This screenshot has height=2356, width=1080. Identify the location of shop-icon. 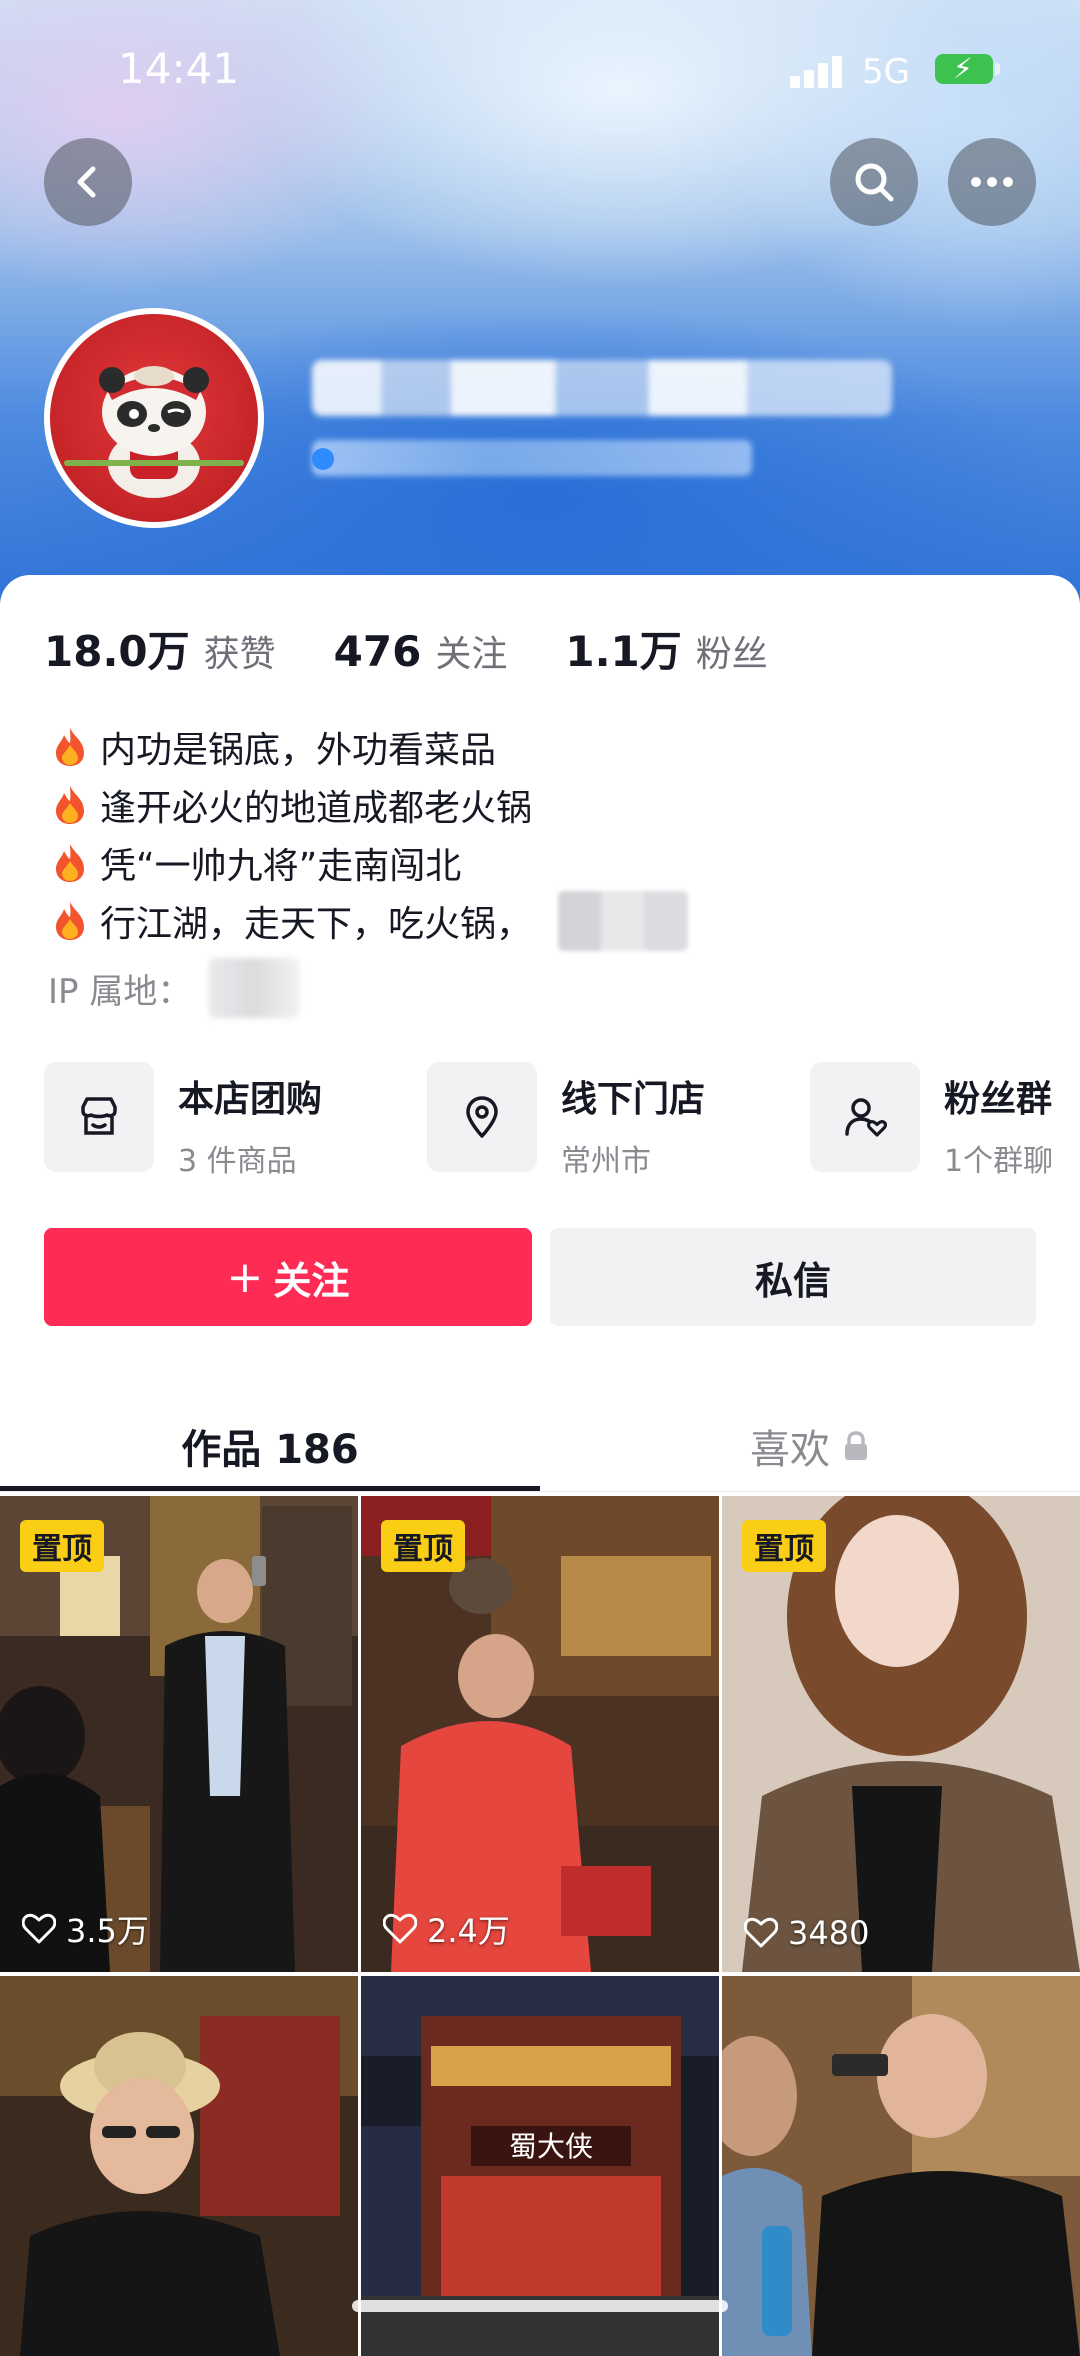
(99, 1117).